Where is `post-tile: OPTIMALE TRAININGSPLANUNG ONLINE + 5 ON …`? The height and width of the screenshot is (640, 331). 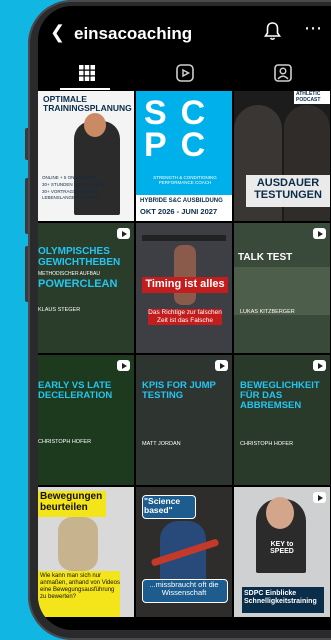 post-tile: OPTIMALE TRAININGSPLANUNG ONLINE + 5 ON … is located at coordinates (86, 156).